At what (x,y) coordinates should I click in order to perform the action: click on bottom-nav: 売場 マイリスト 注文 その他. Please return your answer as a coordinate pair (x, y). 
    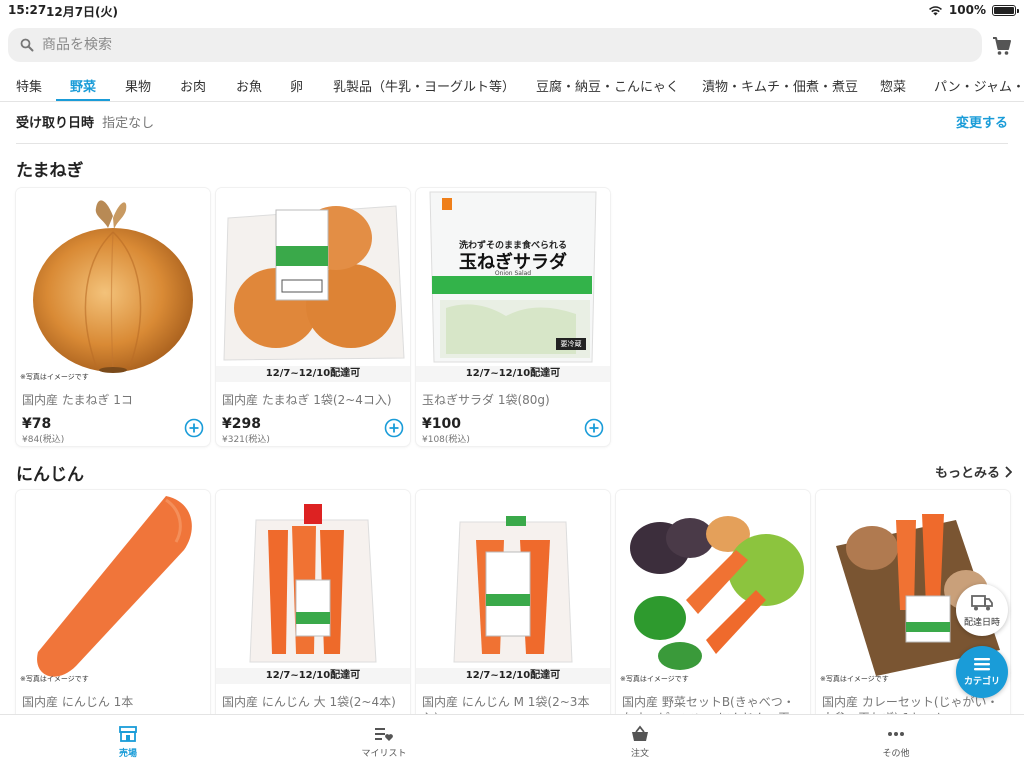
    Looking at the image, I should click on (512, 741).